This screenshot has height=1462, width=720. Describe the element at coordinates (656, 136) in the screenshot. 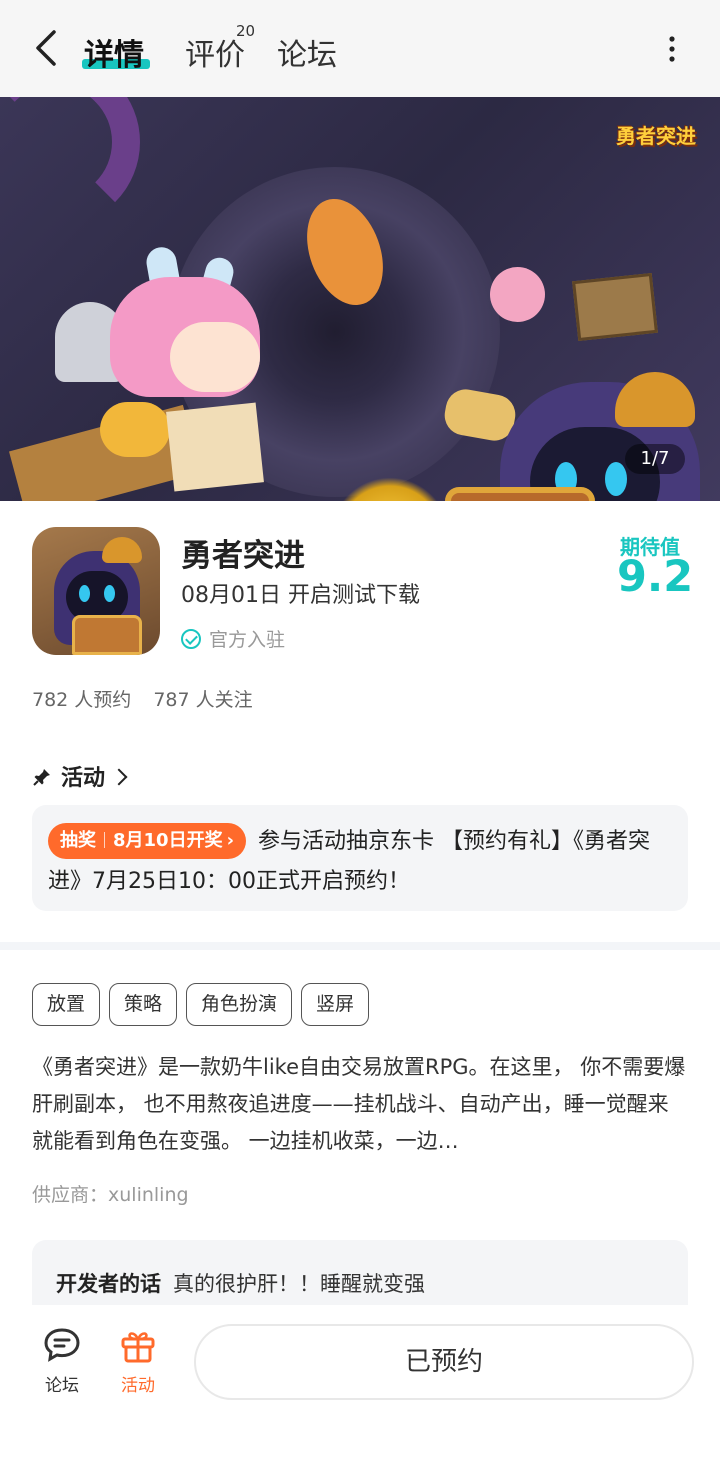

I see `game-logo: 勇者突进` at that location.